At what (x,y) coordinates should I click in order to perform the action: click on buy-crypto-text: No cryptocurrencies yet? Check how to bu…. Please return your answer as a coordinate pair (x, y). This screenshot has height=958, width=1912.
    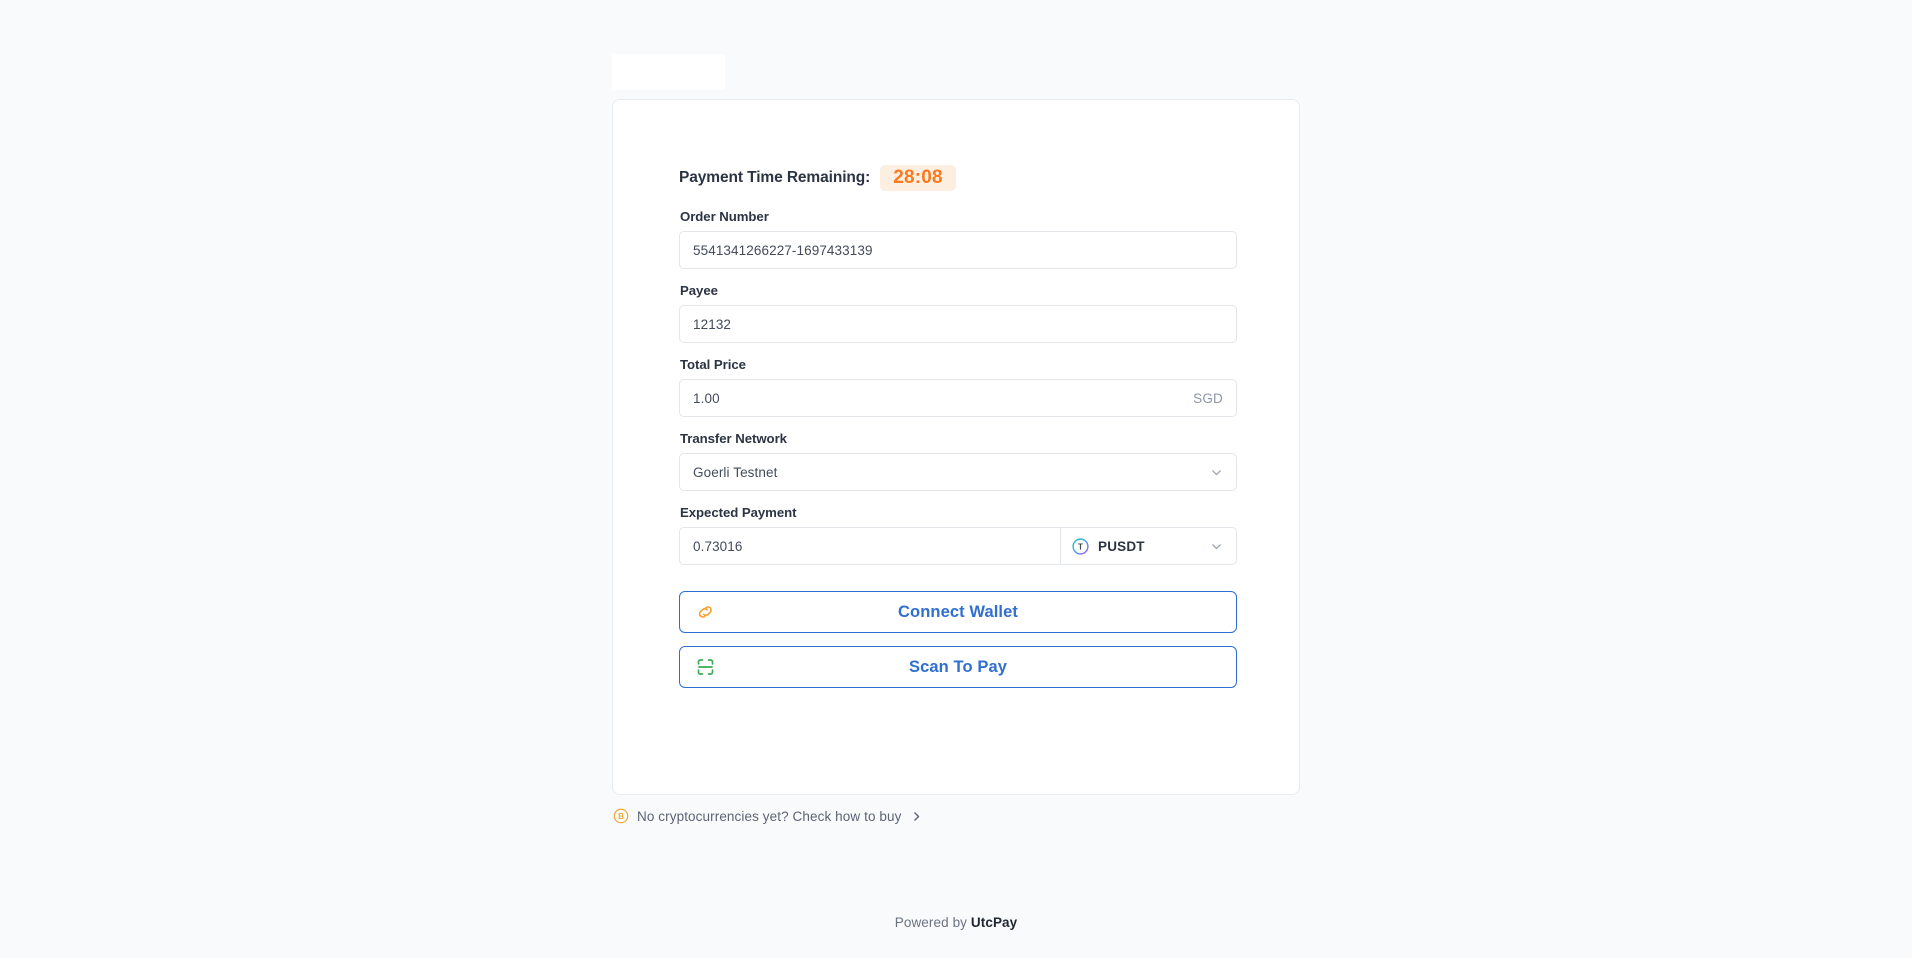
    Looking at the image, I should click on (769, 816).